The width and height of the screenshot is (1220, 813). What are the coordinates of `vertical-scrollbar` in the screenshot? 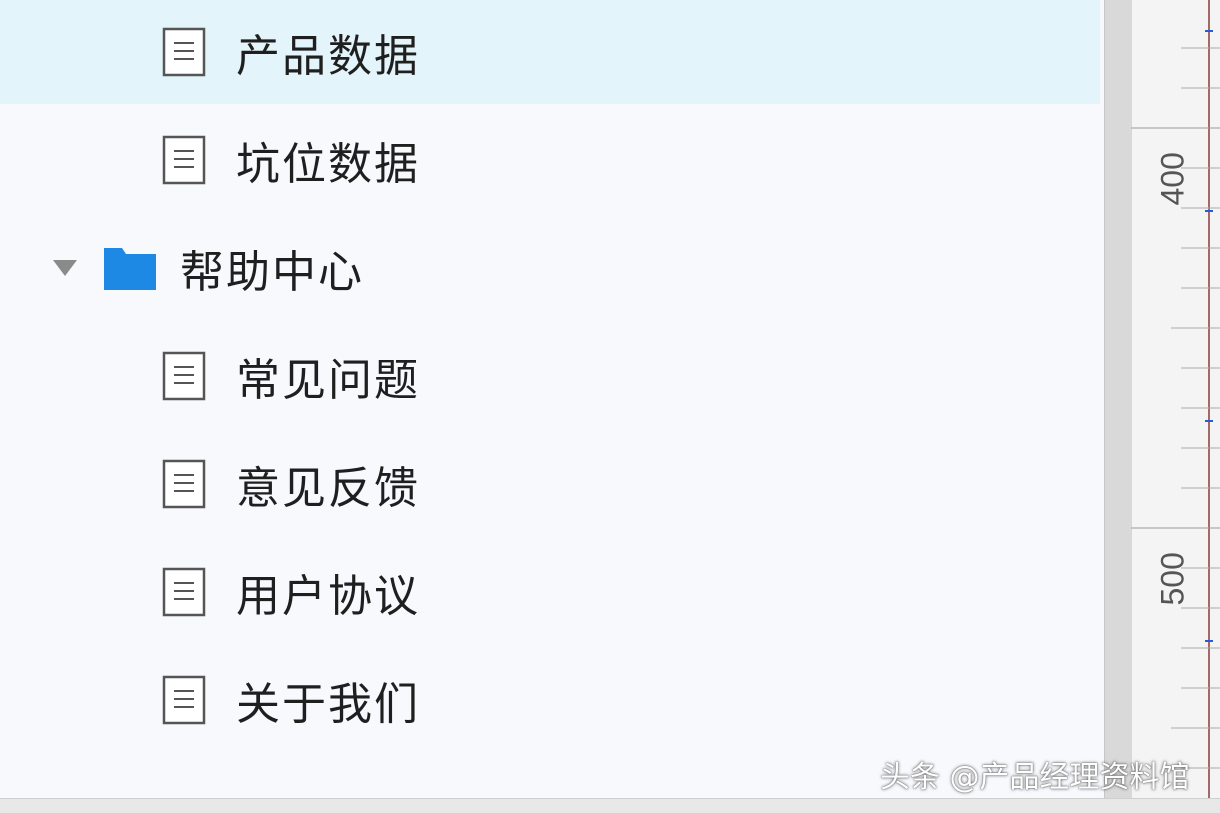 It's located at (1117, 399).